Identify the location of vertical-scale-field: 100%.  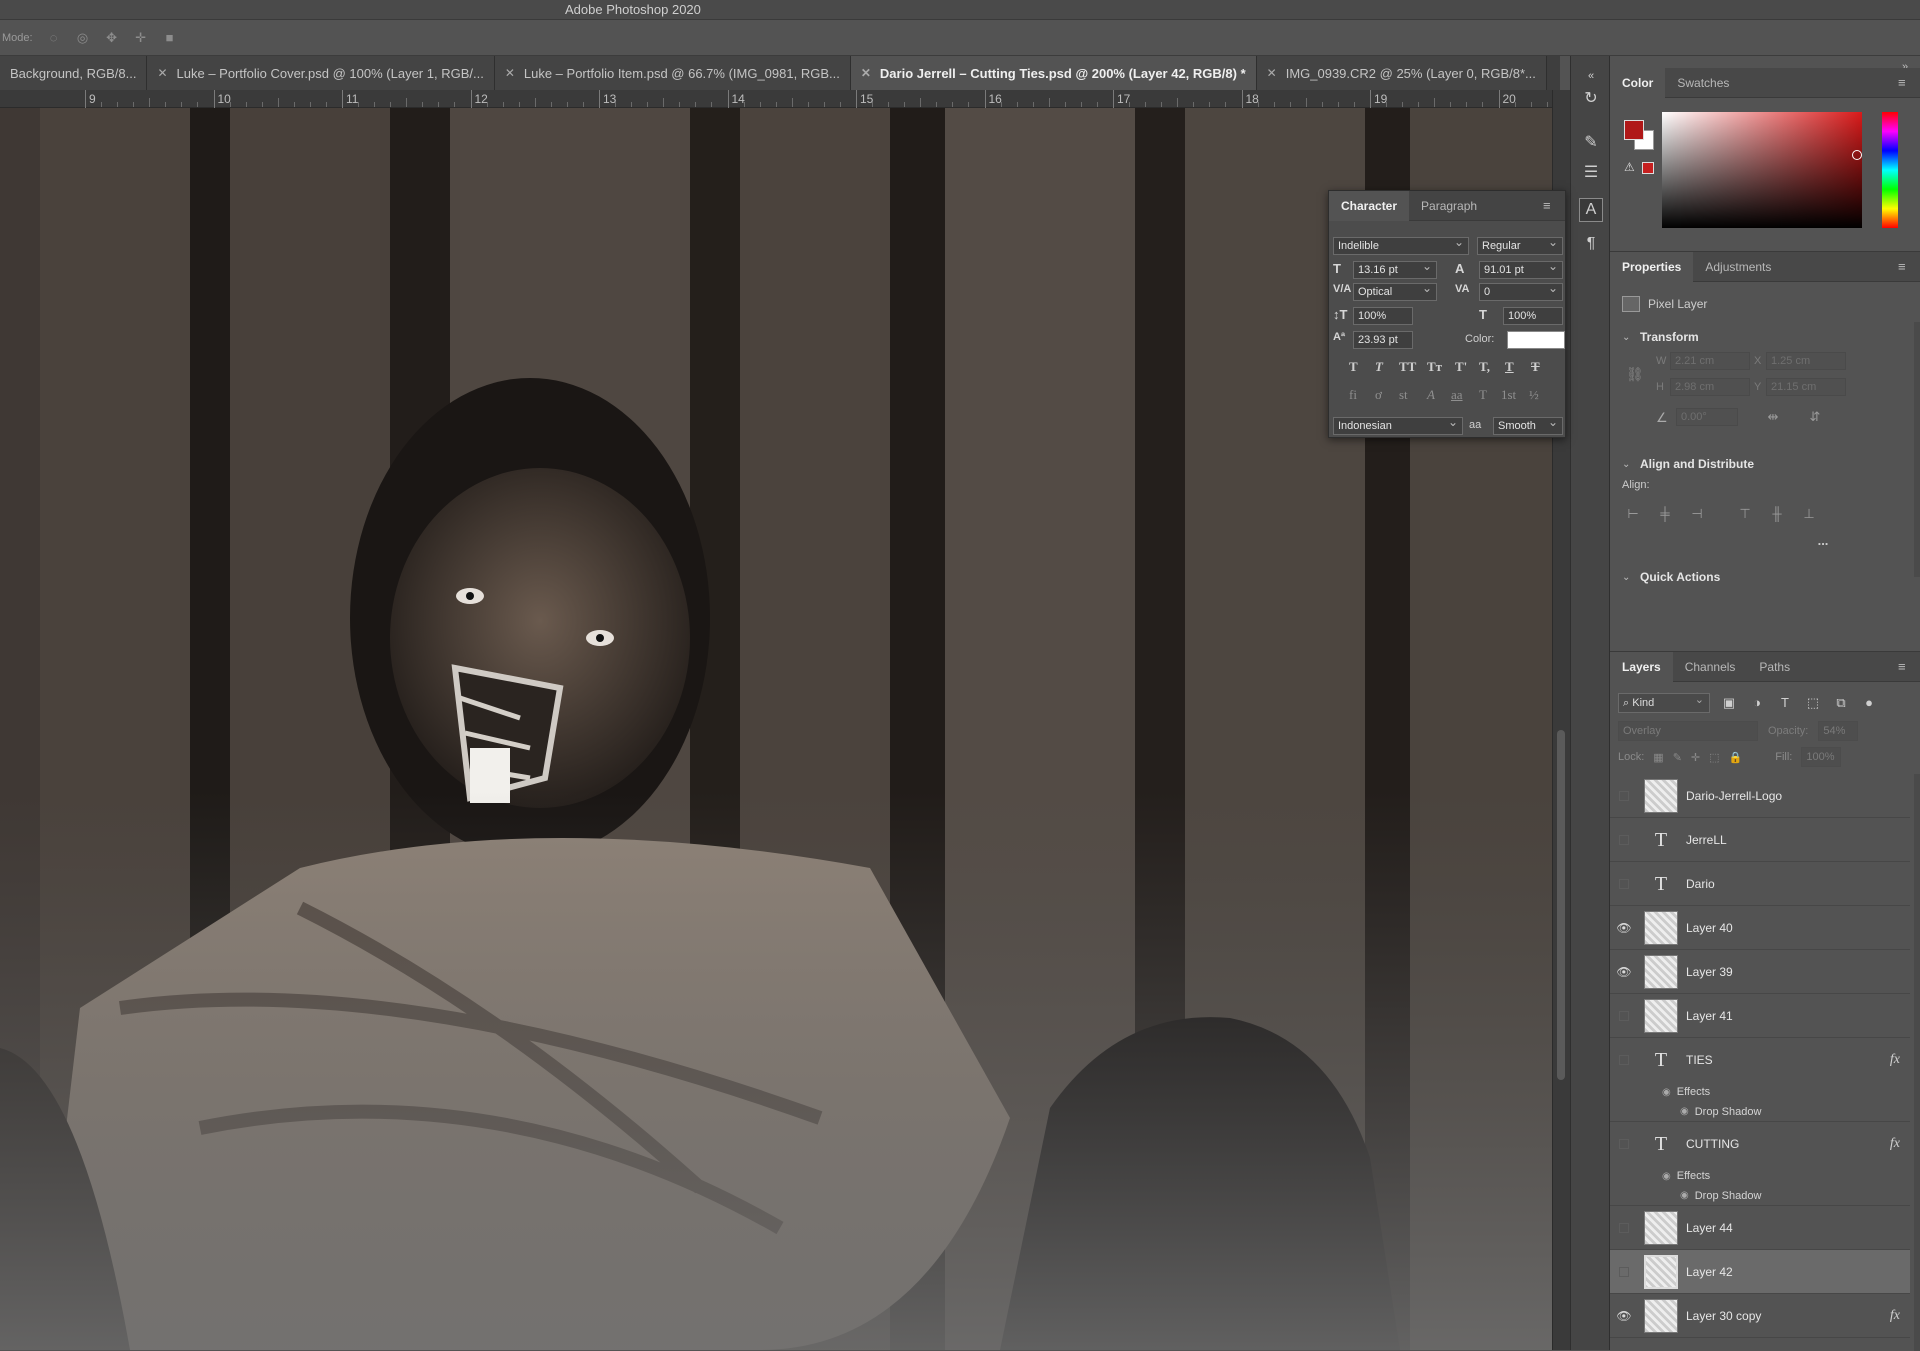
(1383, 316).